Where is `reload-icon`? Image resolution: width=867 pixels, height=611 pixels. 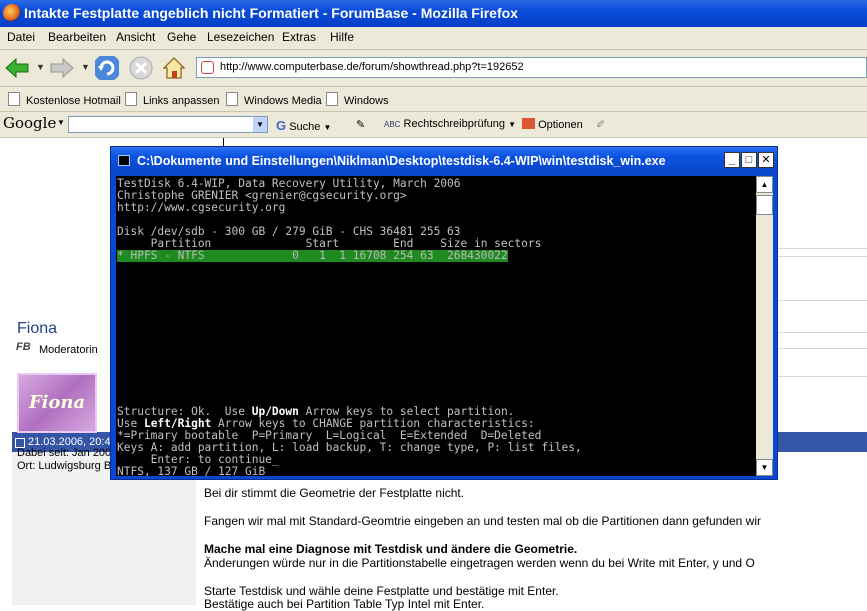 reload-icon is located at coordinates (107, 68).